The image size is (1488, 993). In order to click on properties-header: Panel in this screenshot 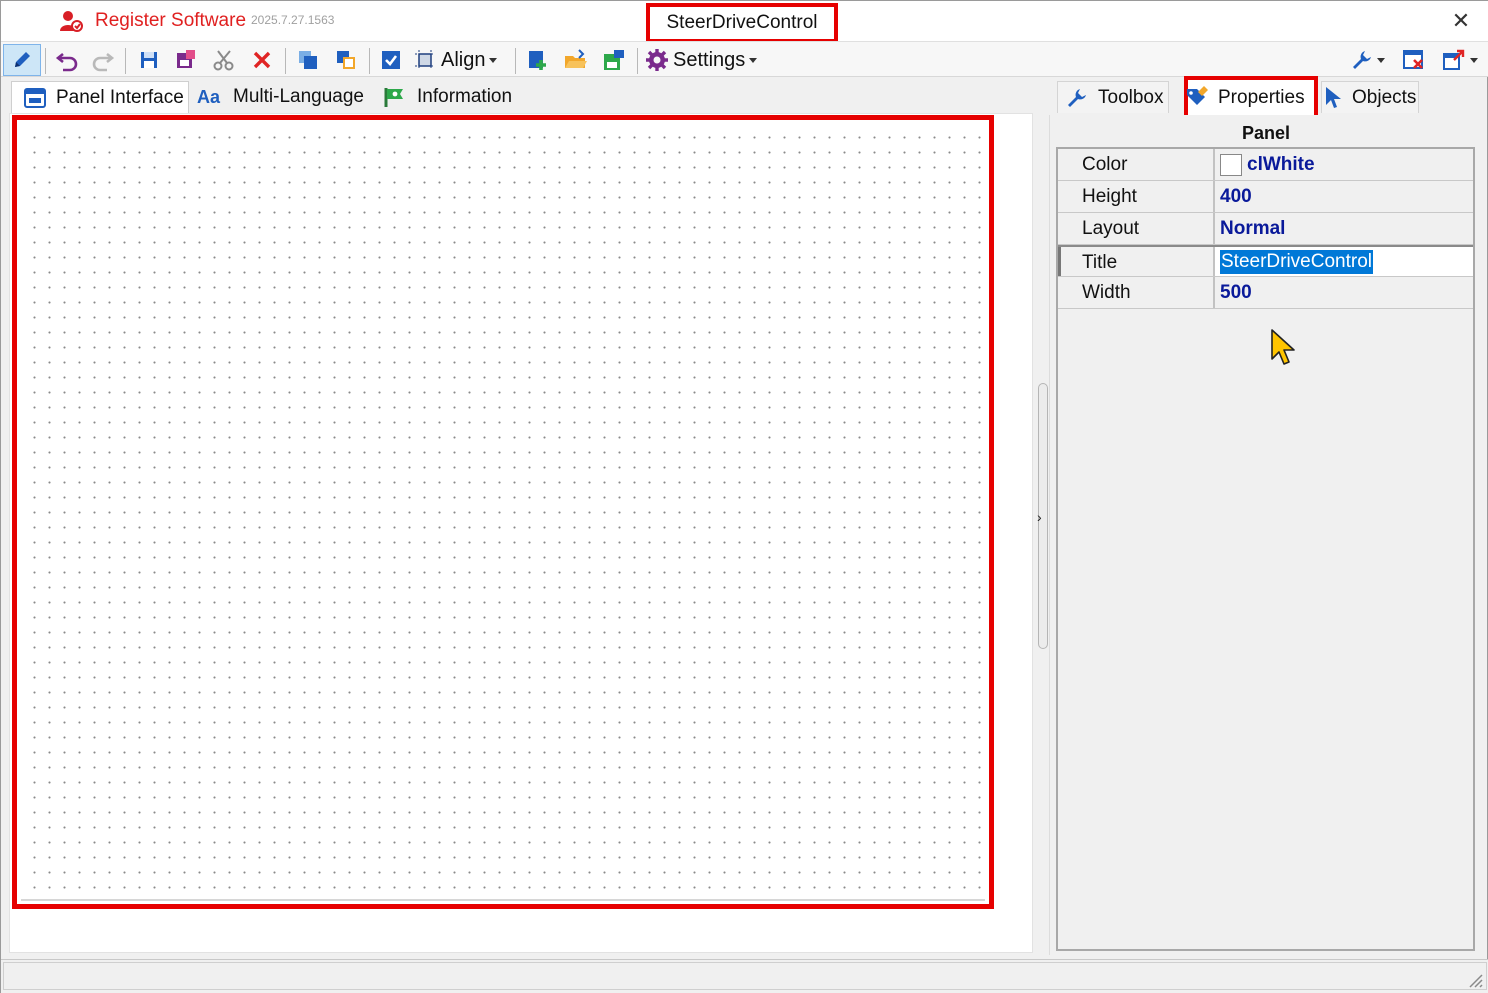, I will do `click(1266, 133)`.